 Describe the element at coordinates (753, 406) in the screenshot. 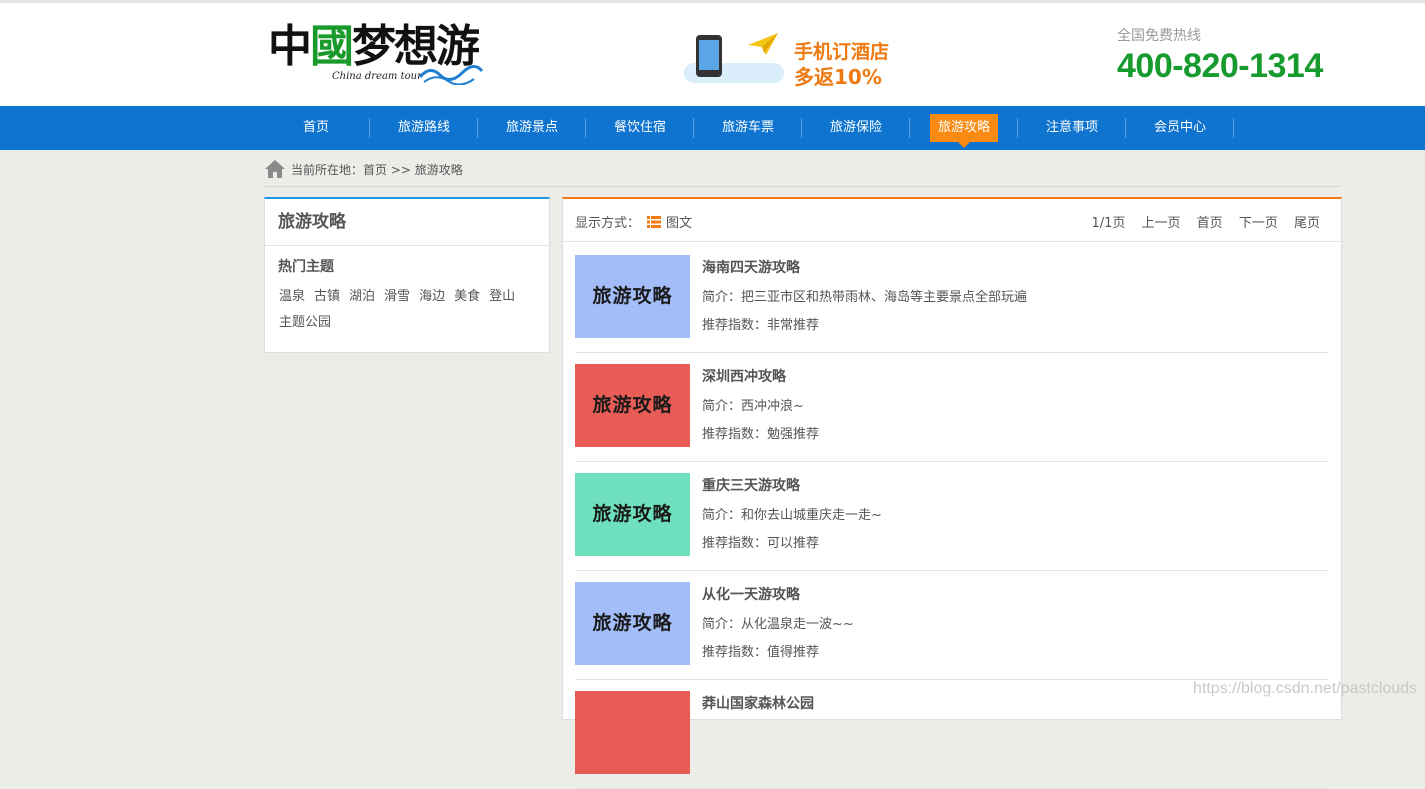

I see `article-intro: 简介：西冲冲浪~` at that location.